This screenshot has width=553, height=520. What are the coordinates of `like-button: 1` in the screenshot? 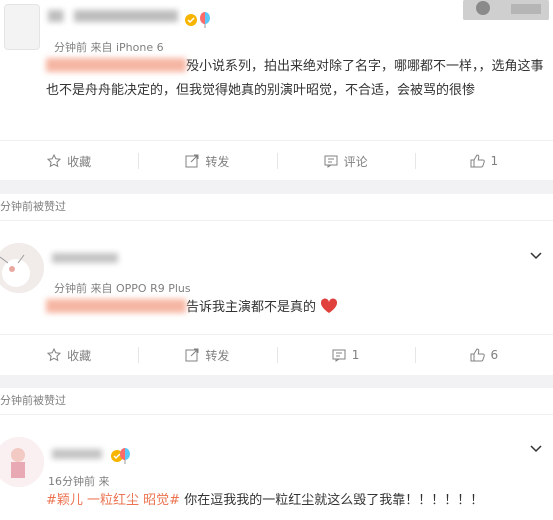 It's located at (483, 161).